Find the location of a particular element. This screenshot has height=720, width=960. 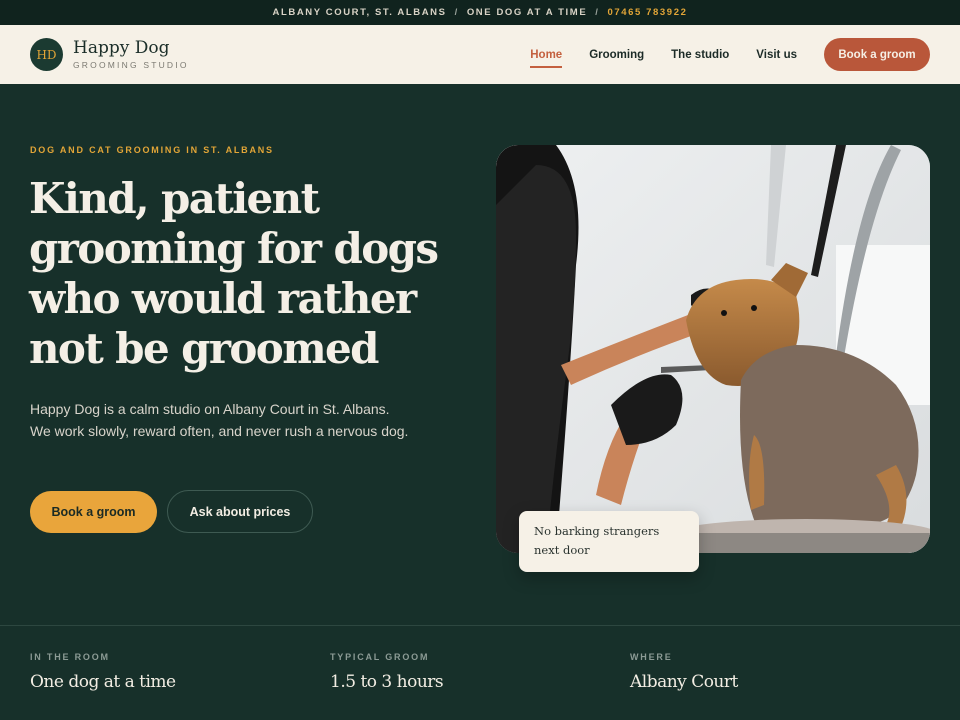

stat-typical-groom: TYPICAL GROOM 1.5 to 3 hours is located at coordinates (387, 672).